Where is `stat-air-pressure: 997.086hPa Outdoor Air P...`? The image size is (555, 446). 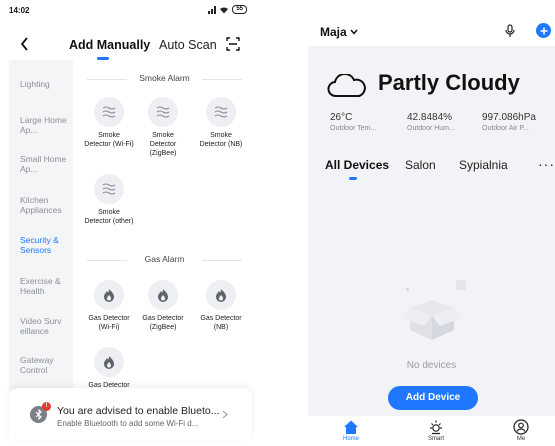
stat-air-pressure: 997.086hPa Outdoor Air P... is located at coordinates (509, 122).